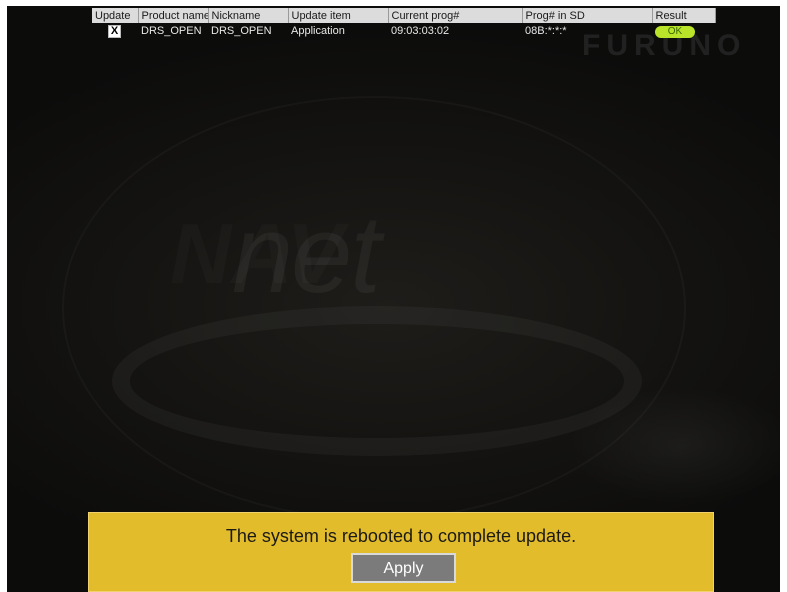  Describe the element at coordinates (587, 15) in the screenshot. I see `column-header-prog-in-sd: Prog# in SD` at that location.